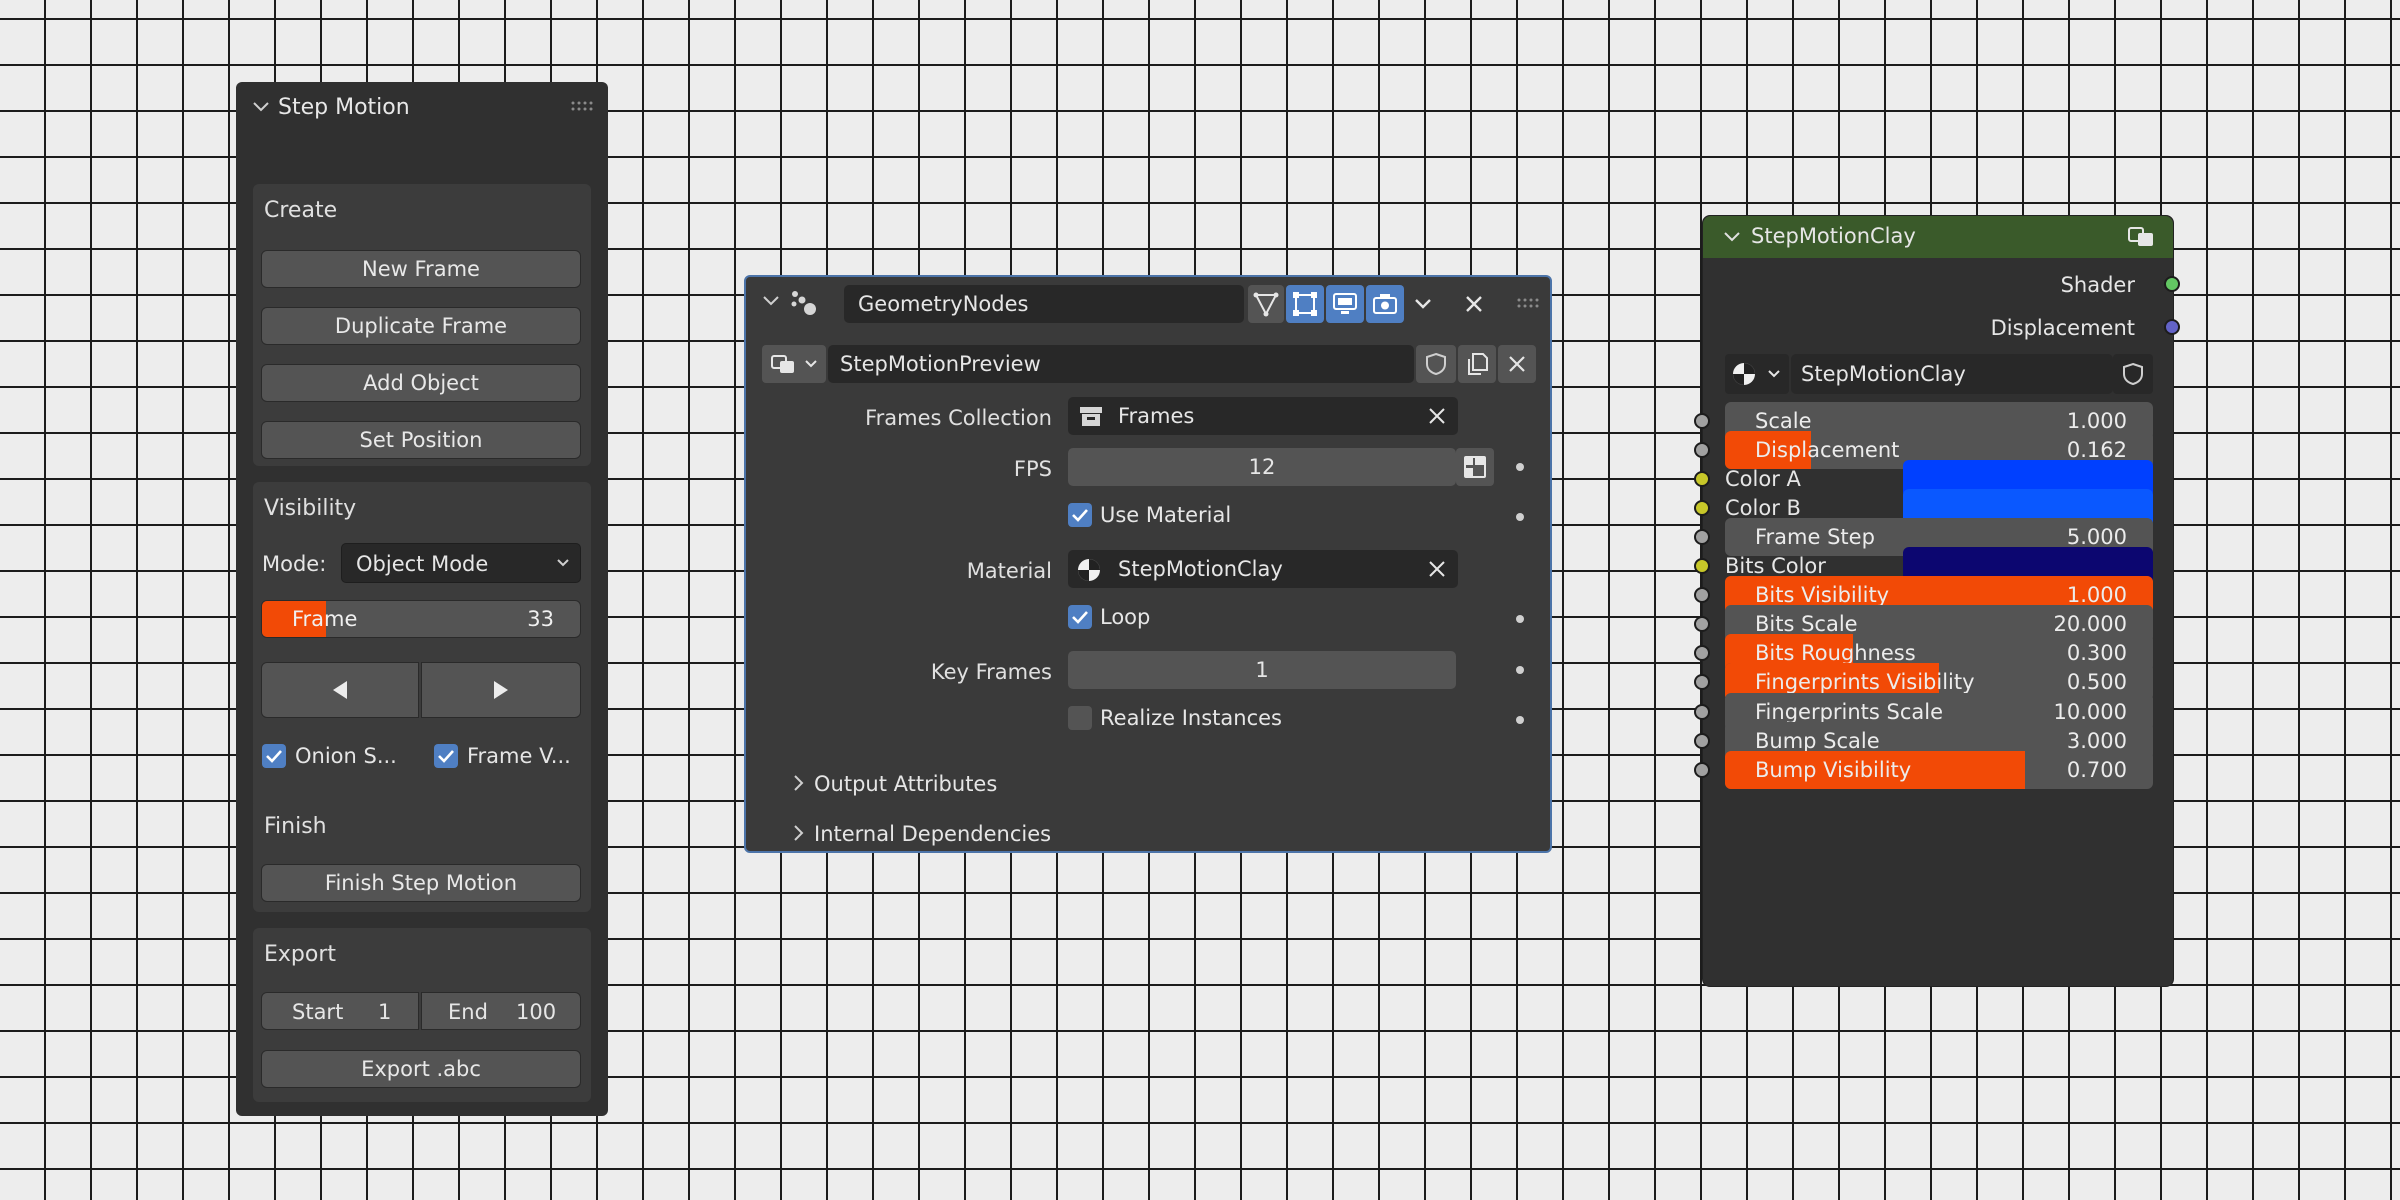  What do you see at coordinates (421, 440) in the screenshot?
I see `set-position-button: Set Position` at bounding box center [421, 440].